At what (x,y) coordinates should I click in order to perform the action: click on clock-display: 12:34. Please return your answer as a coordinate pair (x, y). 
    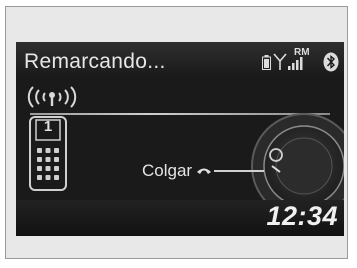
    Looking at the image, I should click on (302, 216).